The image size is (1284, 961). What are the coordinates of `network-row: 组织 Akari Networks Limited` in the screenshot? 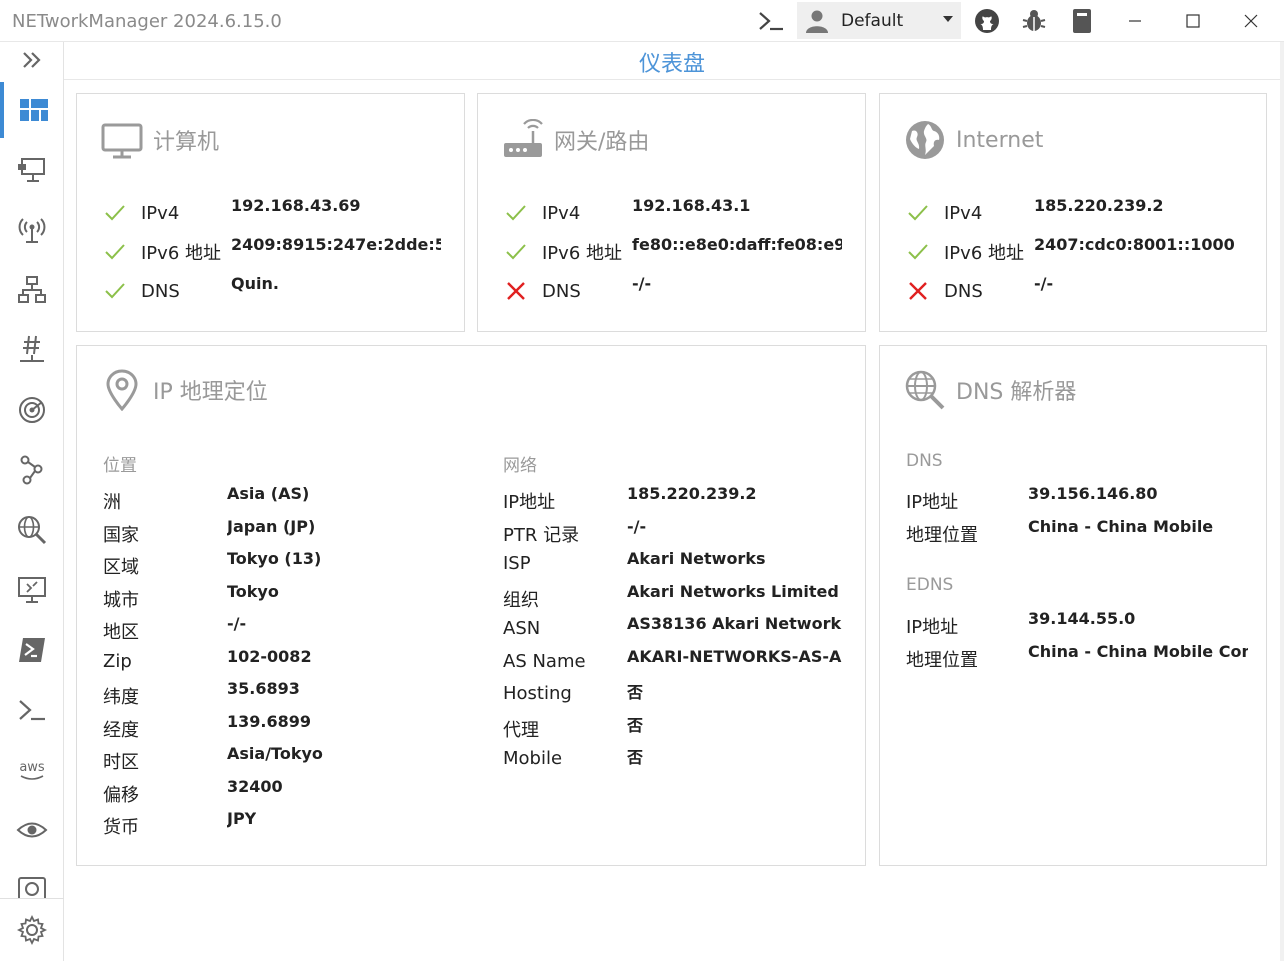 It's located at (672, 597).